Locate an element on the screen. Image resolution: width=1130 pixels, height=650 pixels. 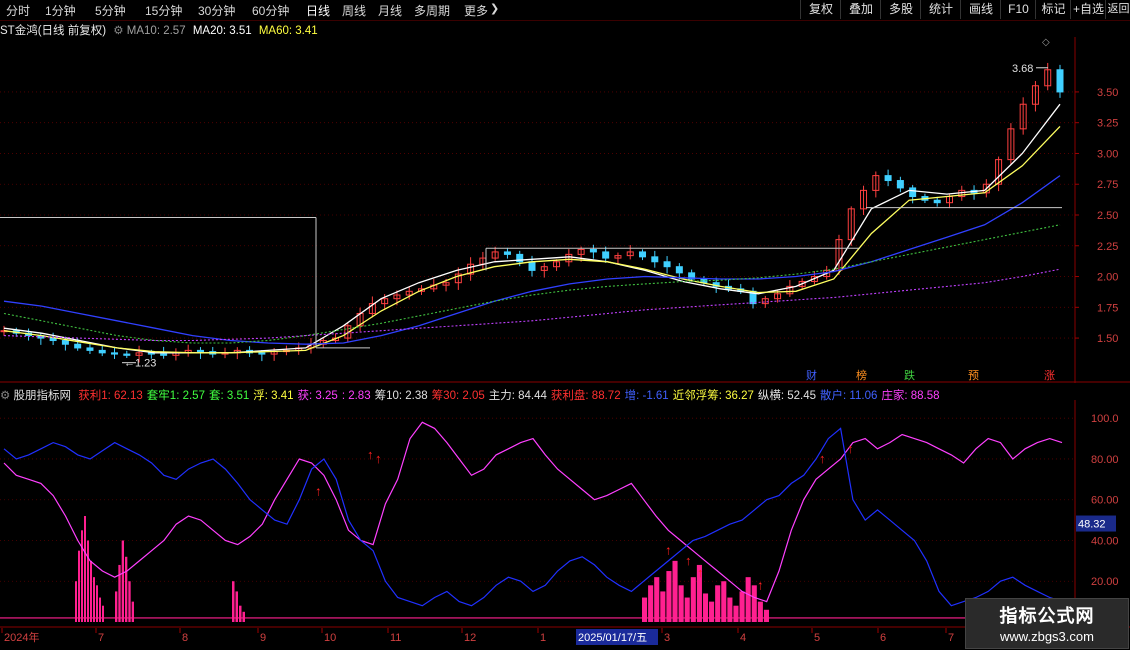
back-button: 返回 is located at coordinates (1117, 9).